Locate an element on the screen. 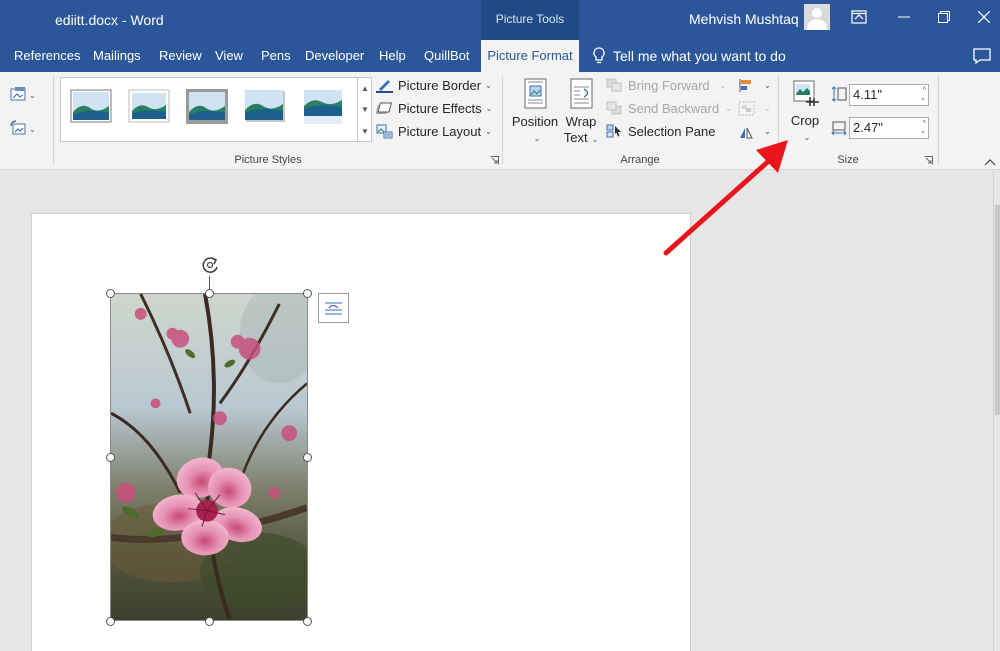 The width and height of the screenshot is (1000, 651). align-icon is located at coordinates (745, 85).